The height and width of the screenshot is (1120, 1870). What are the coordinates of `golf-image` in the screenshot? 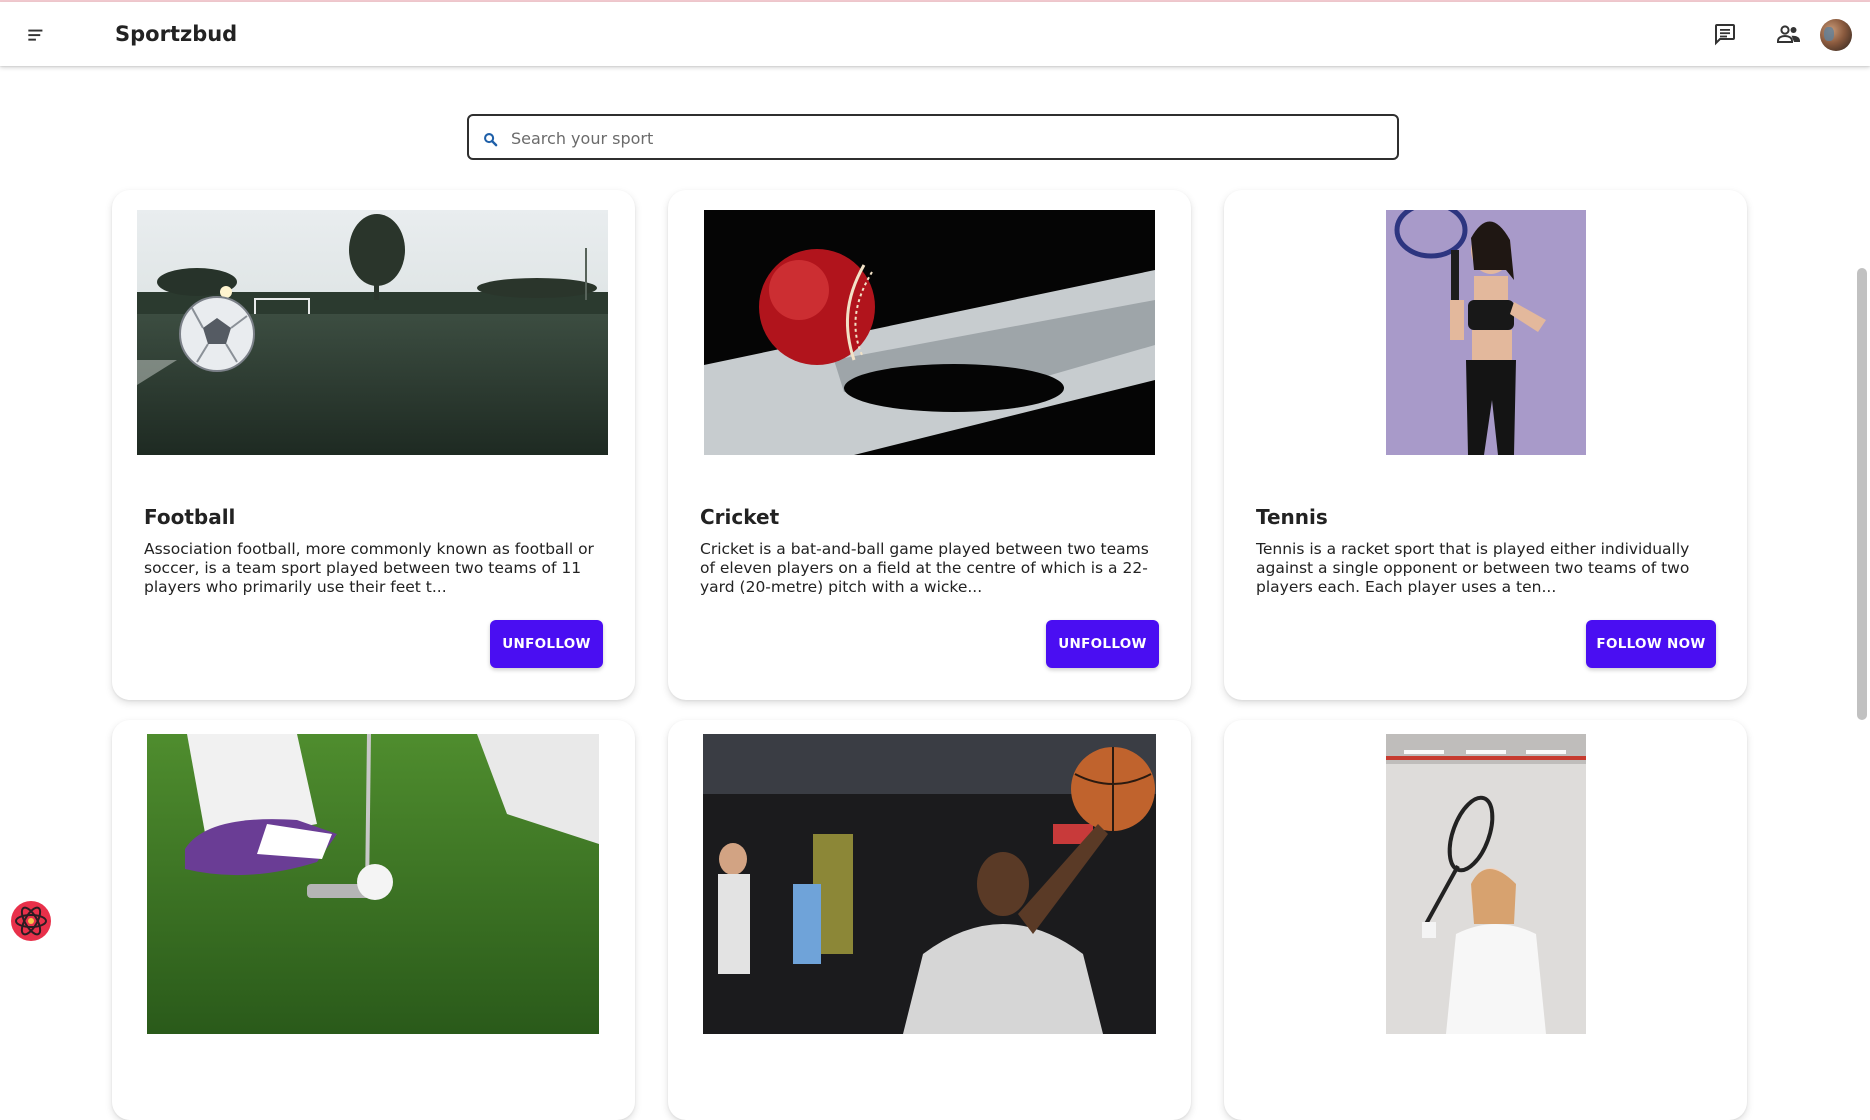 It's located at (373, 884).